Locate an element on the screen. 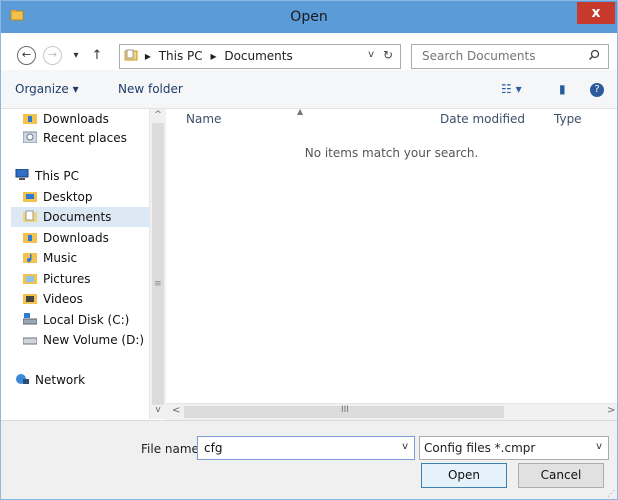  breadcrumb: ▸ This PC ▸ Documents is located at coordinates (210, 56).